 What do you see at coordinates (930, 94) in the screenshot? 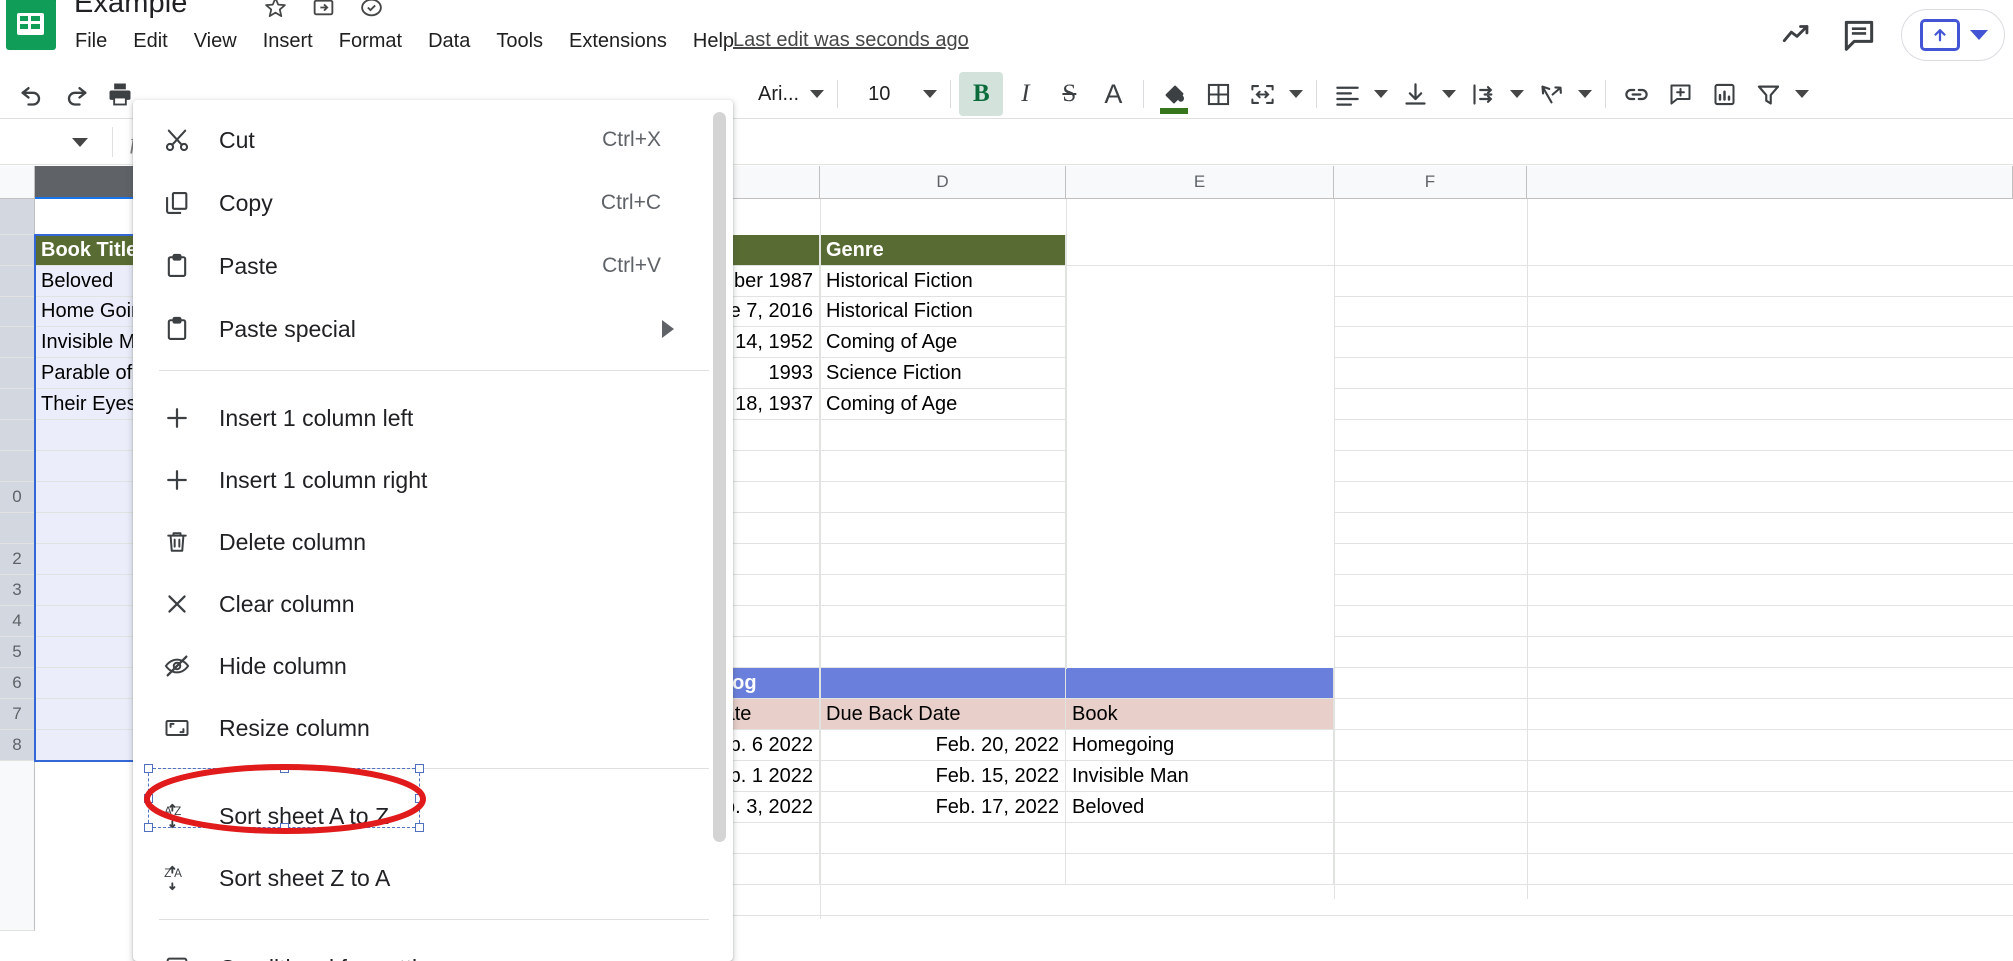
I see `font-size-dropdown-icon` at bounding box center [930, 94].